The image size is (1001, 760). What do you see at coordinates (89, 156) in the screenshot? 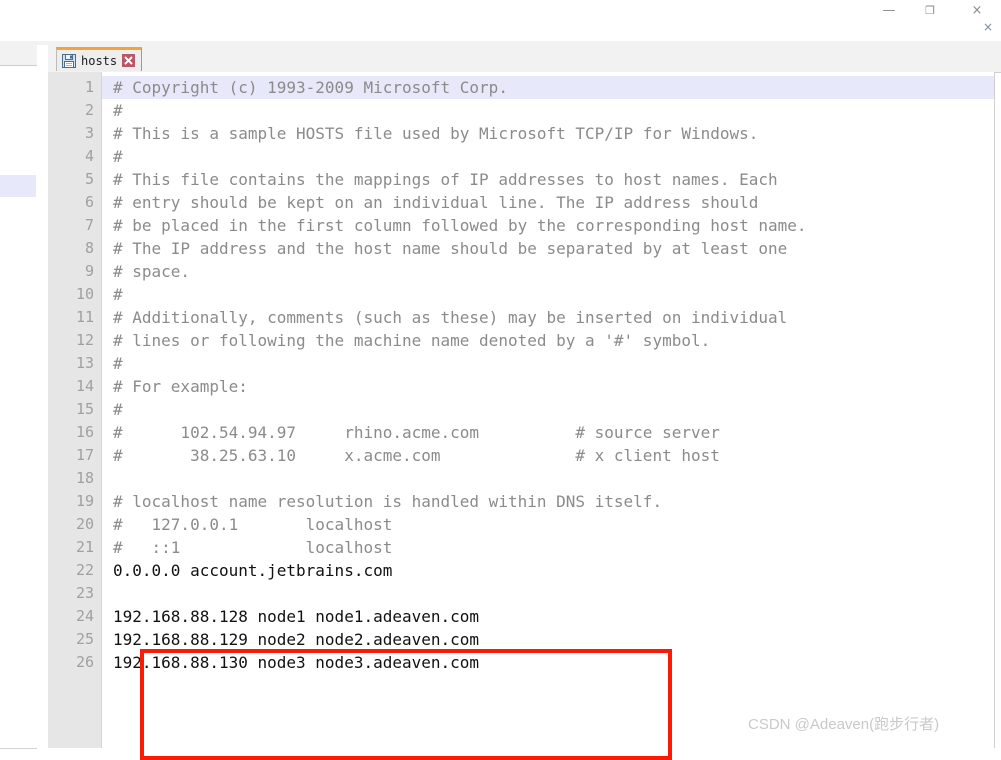
I see `line-number: 4` at bounding box center [89, 156].